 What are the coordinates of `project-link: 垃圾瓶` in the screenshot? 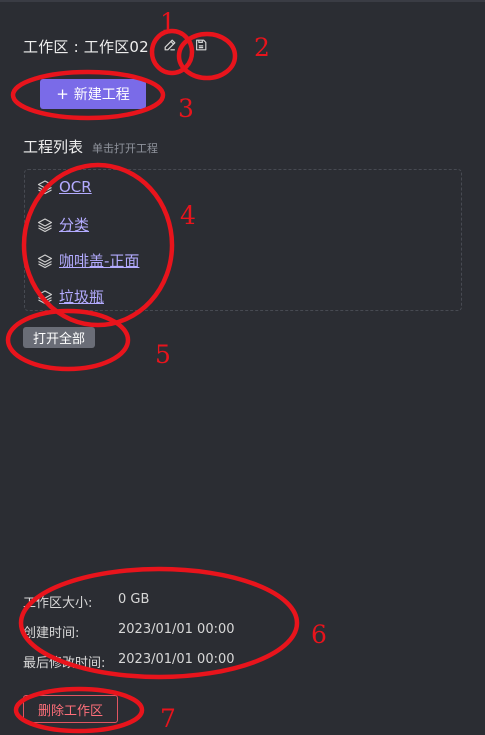 It's located at (81, 296).